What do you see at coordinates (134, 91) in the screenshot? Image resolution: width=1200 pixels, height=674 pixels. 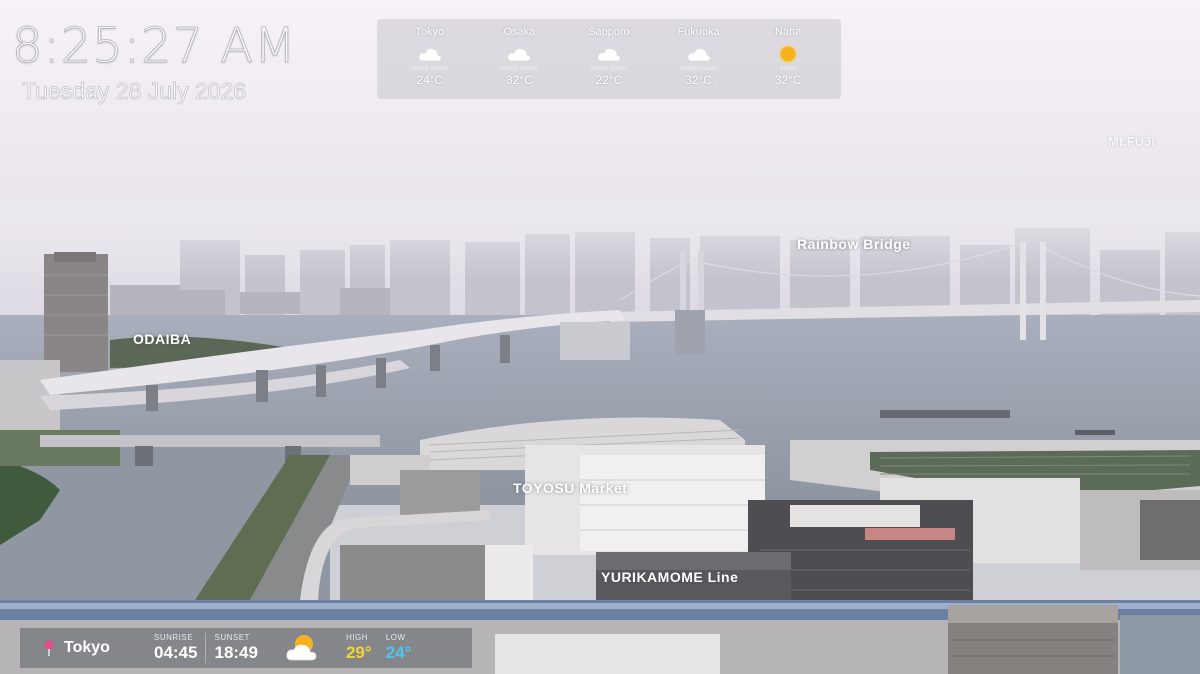 I see `clock-date: Tuesday 28 July 2026` at bounding box center [134, 91].